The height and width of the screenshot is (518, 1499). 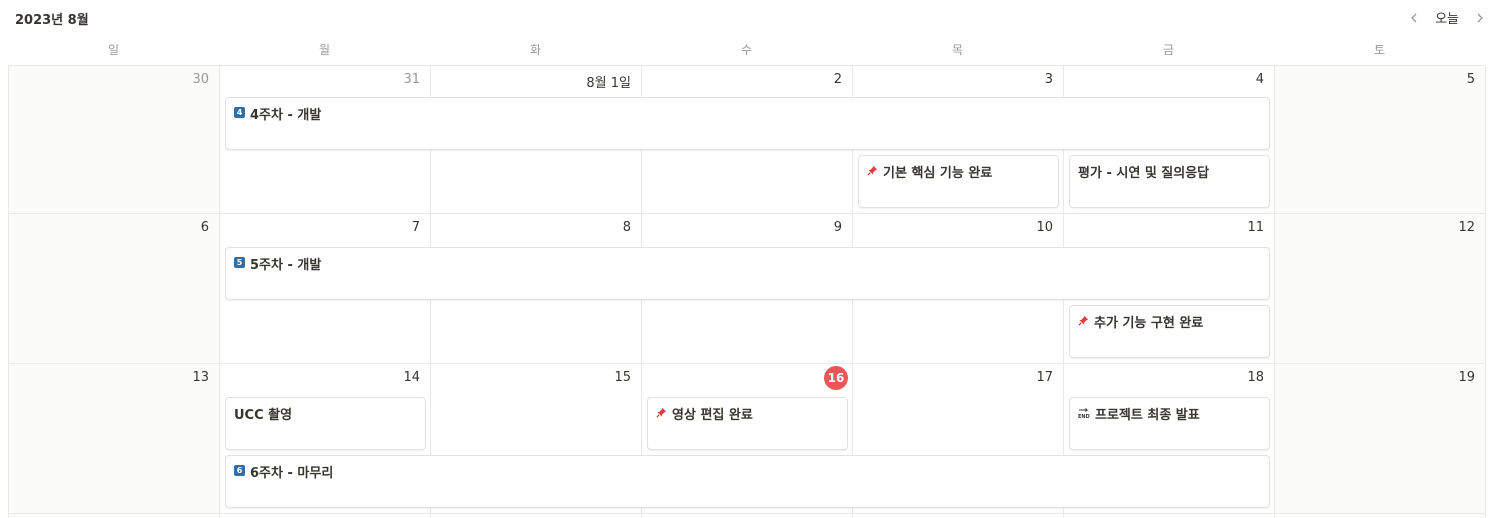 I want to click on day-cell: 12, so click(x=1380, y=289).